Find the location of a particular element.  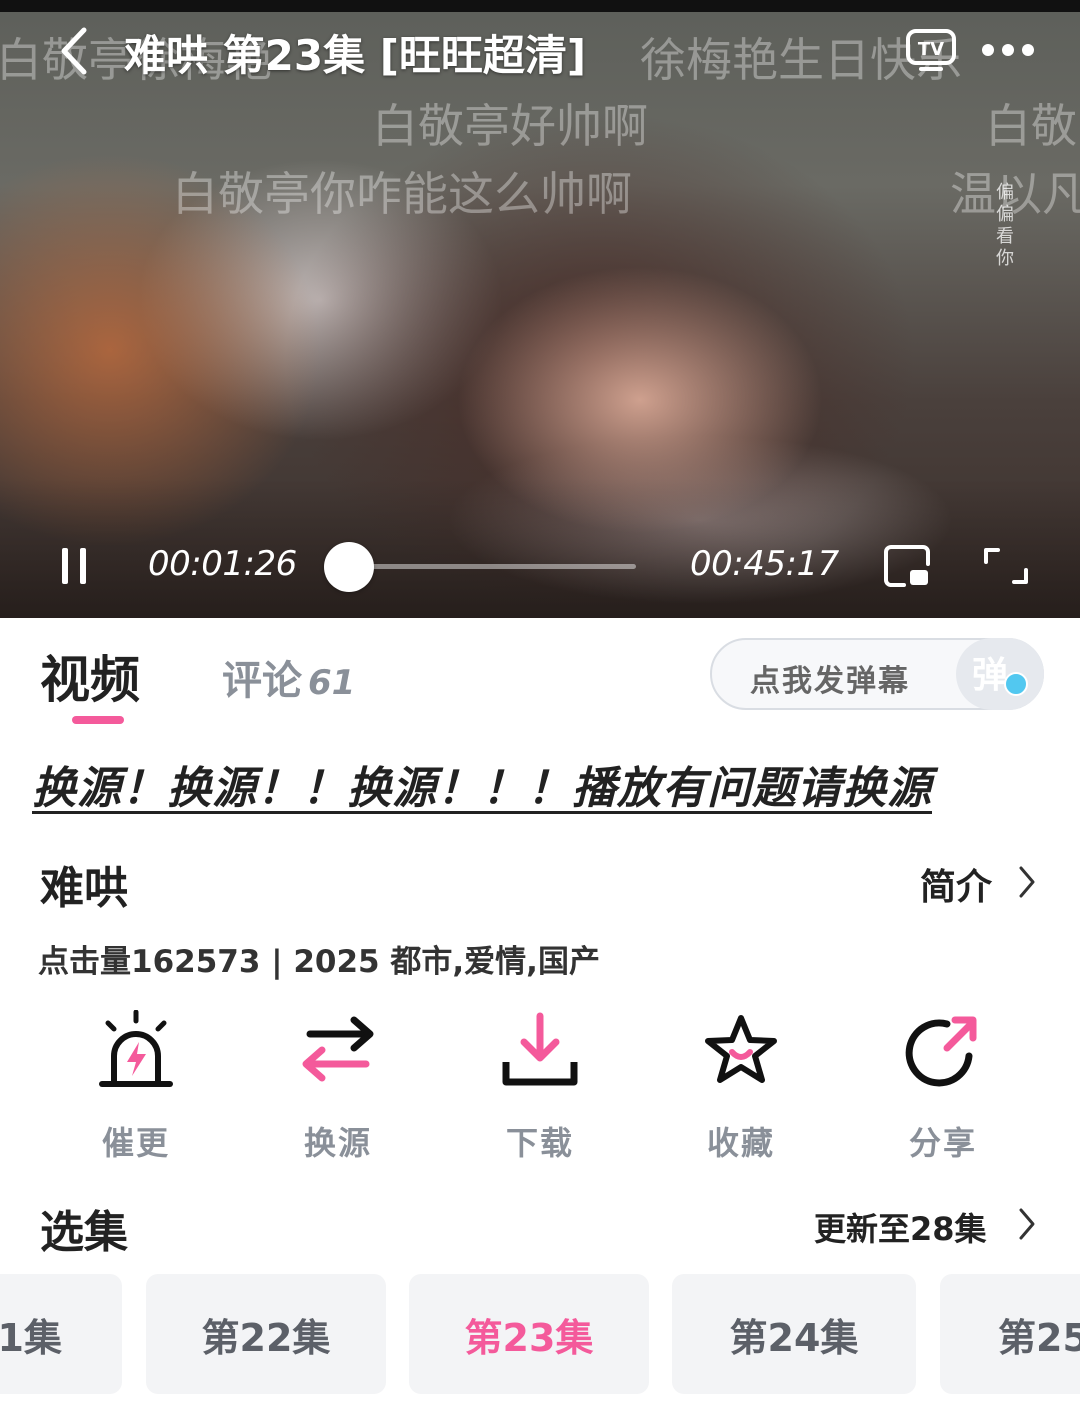

danmaku-toggle: 弹 is located at coordinates (1000, 674).